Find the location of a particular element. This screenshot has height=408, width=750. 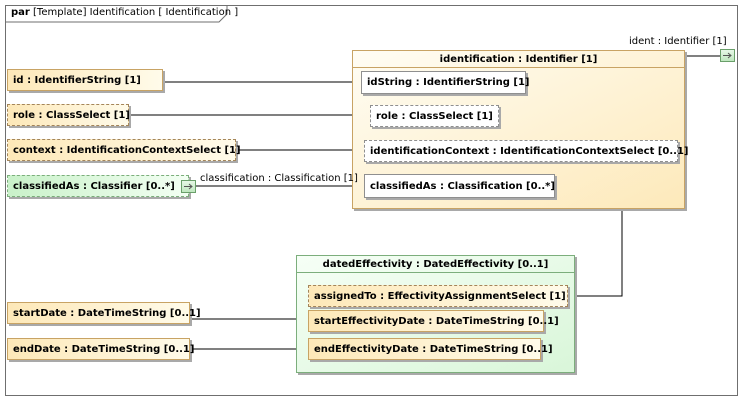

property-role: role : ClassSelect [1] is located at coordinates (68, 115).